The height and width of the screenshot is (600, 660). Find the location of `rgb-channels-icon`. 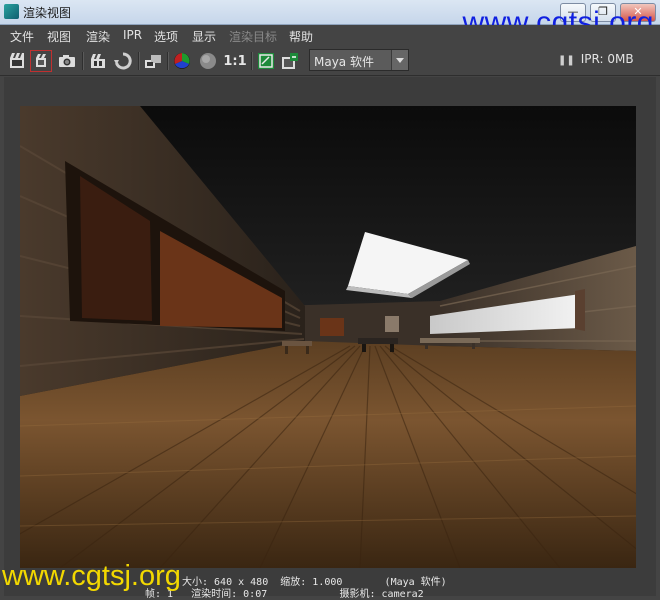

rgb-channels-icon is located at coordinates (182, 61).